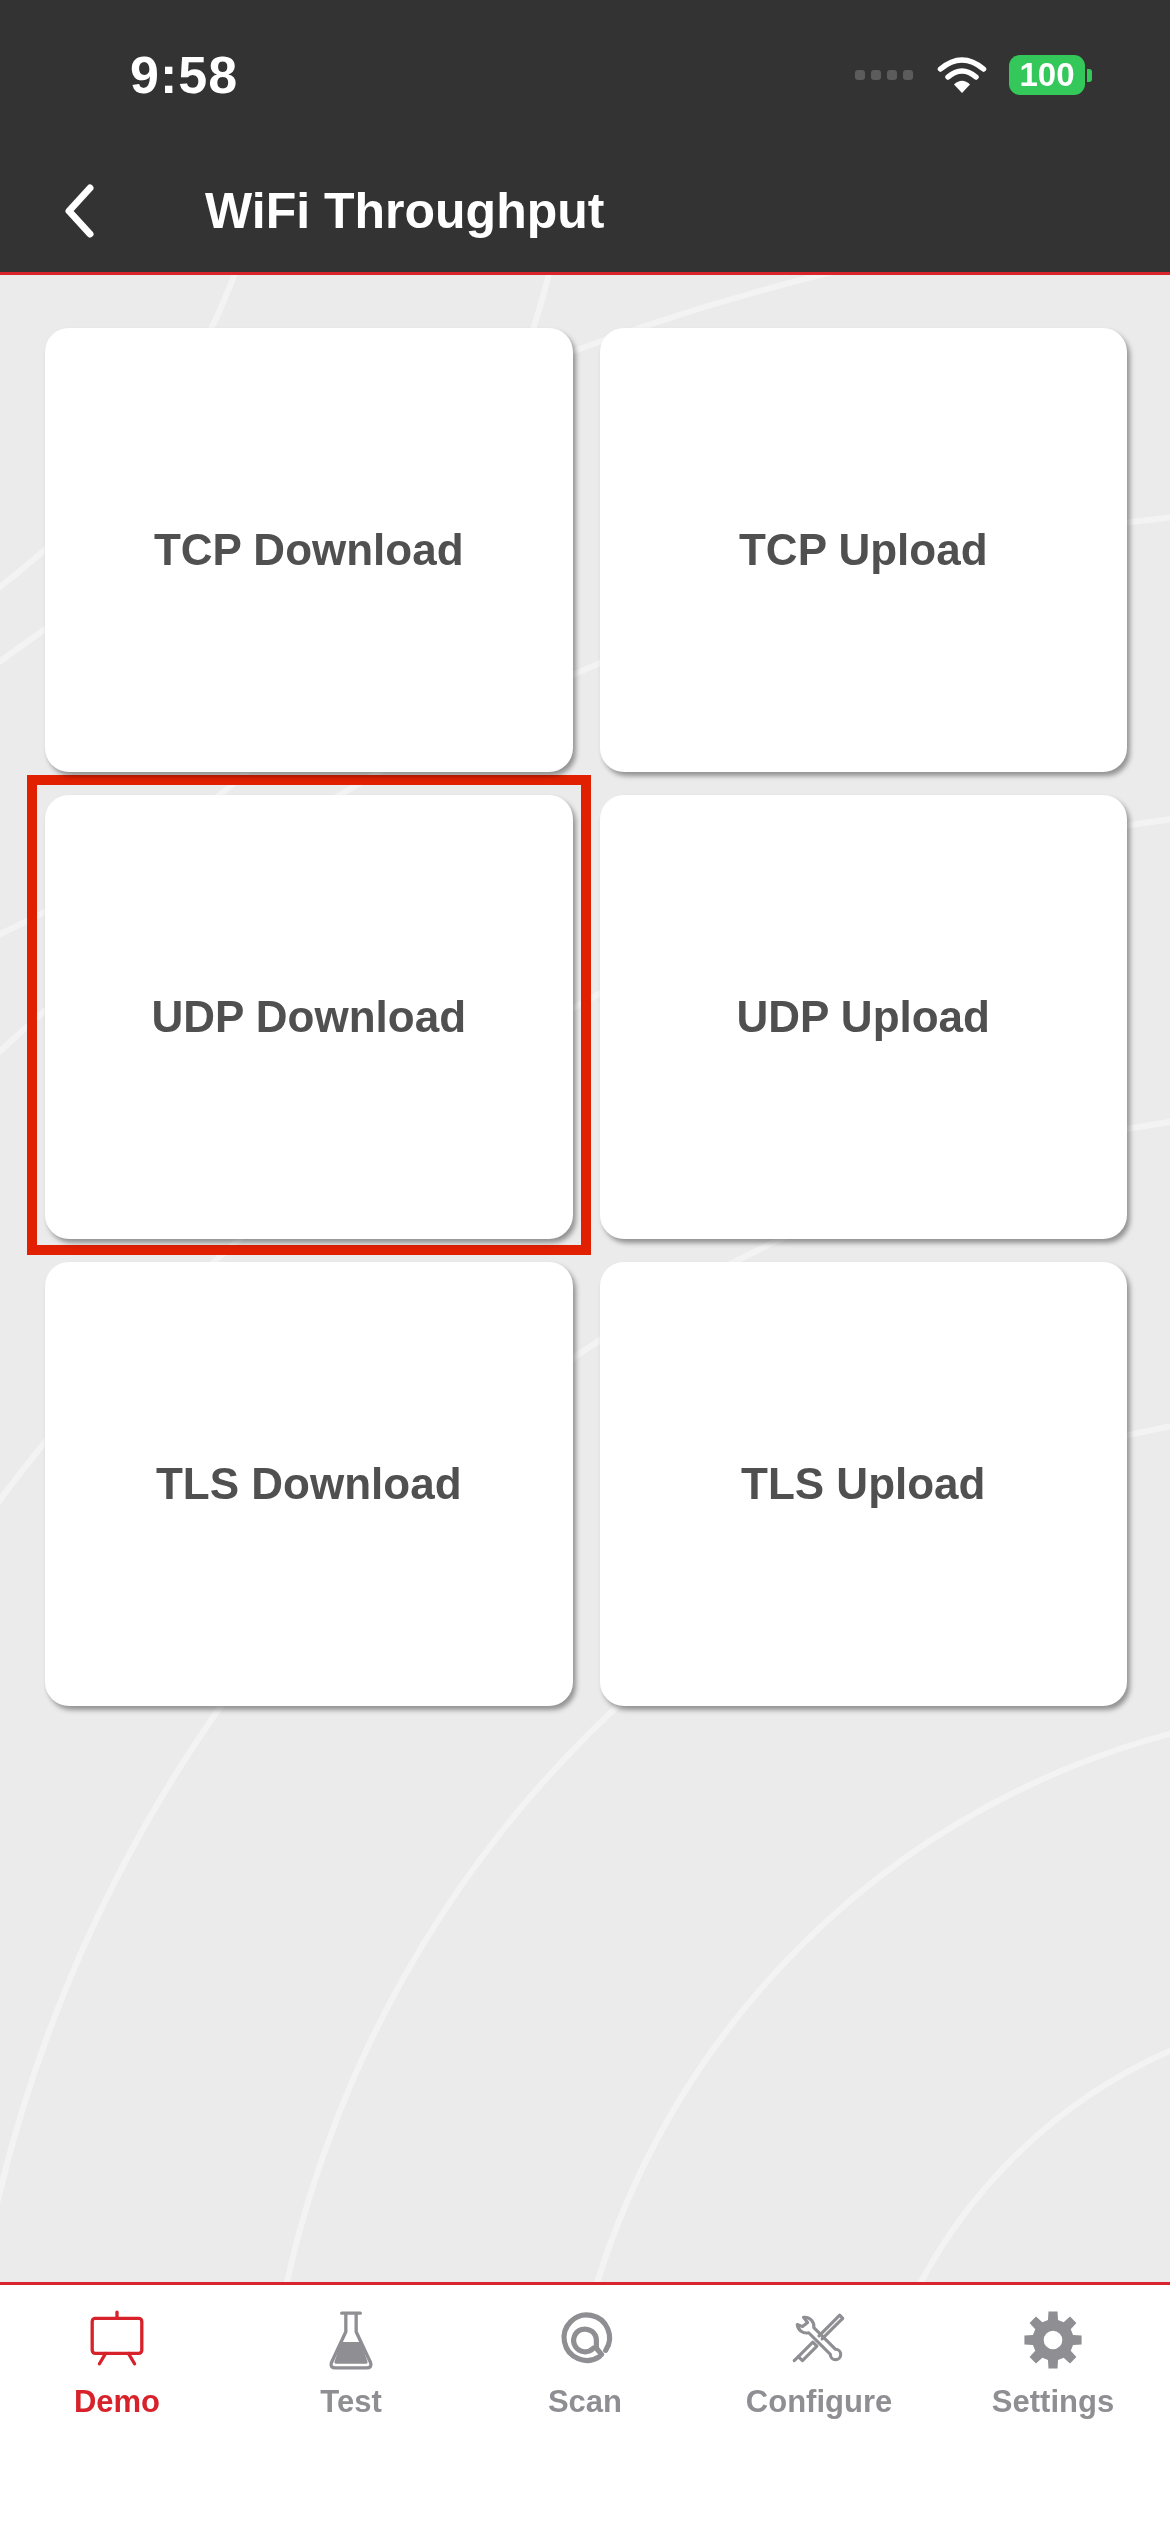 The width and height of the screenshot is (1170, 2532). Describe the element at coordinates (1053, 2340) in the screenshot. I see `settings-icon` at that location.